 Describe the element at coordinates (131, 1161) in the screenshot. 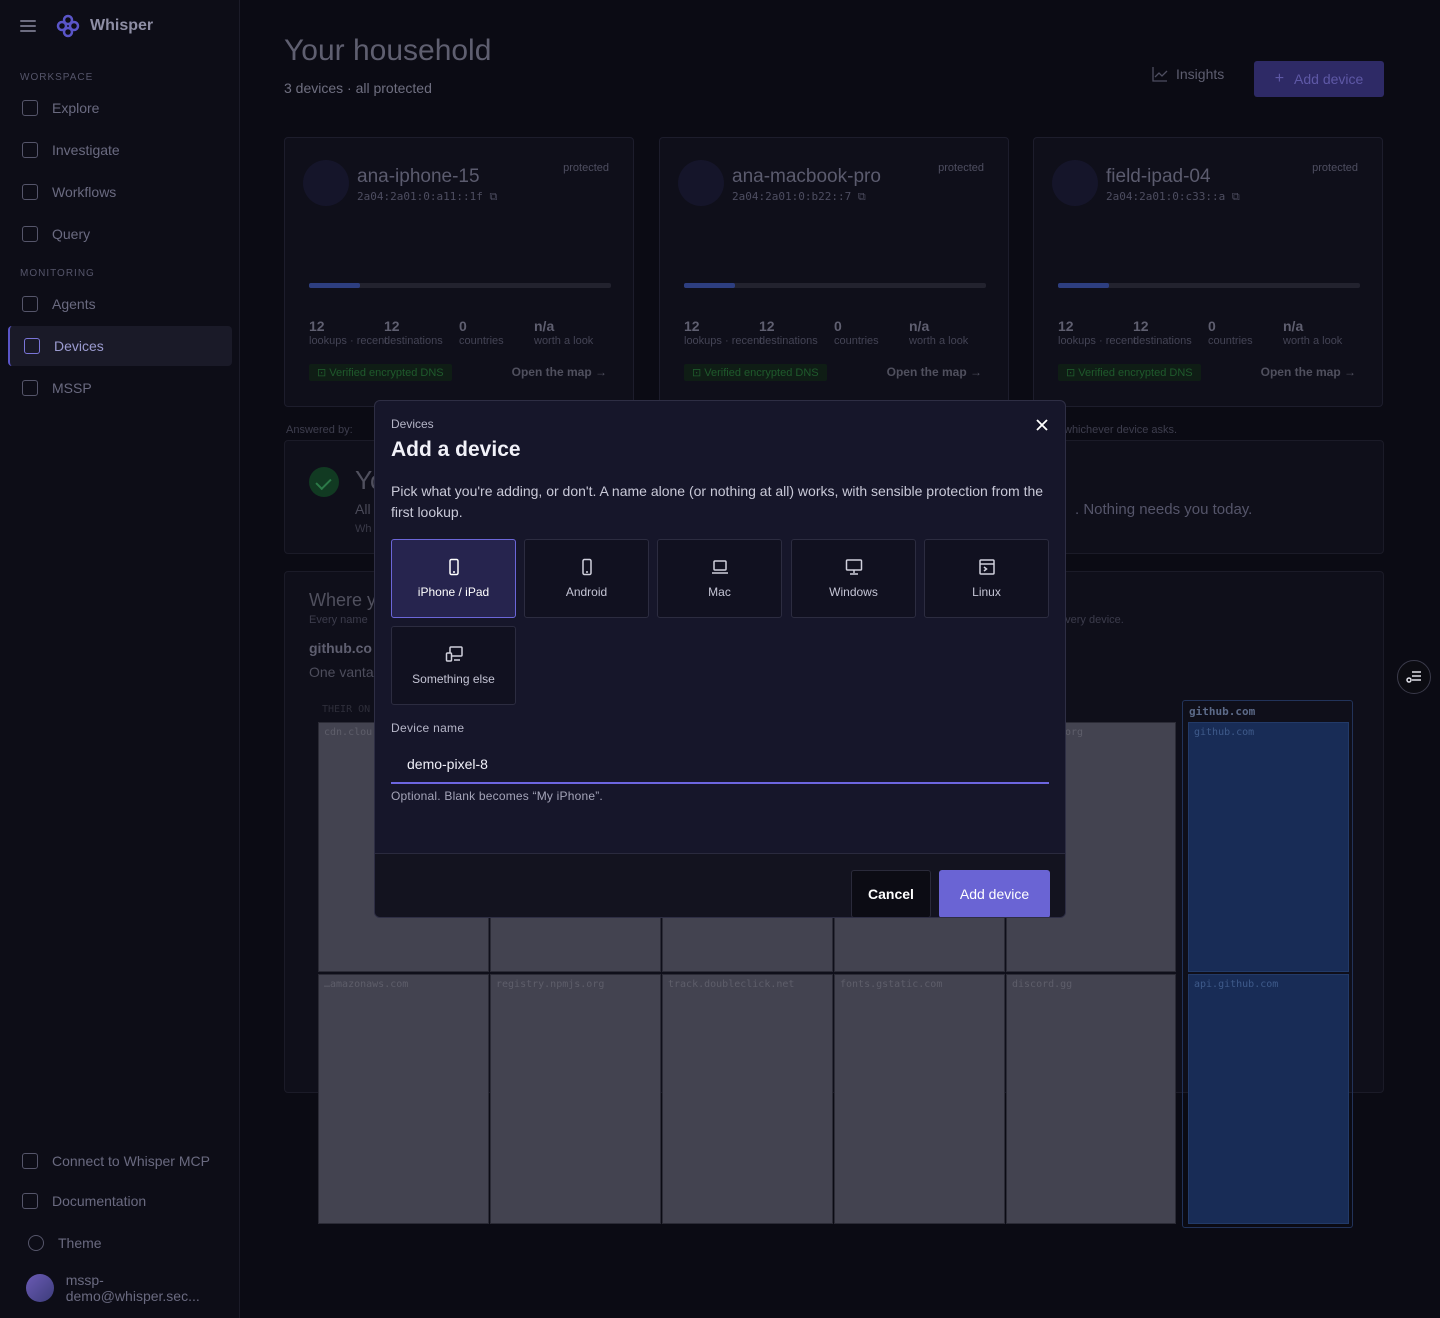

I see `sidebar-item-label: Connect to Whisper MCP` at that location.